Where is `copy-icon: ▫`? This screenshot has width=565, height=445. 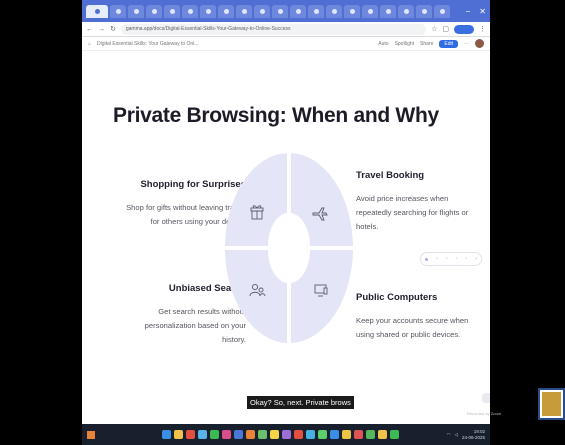
copy-icon: ▫ is located at coordinates (447, 259).